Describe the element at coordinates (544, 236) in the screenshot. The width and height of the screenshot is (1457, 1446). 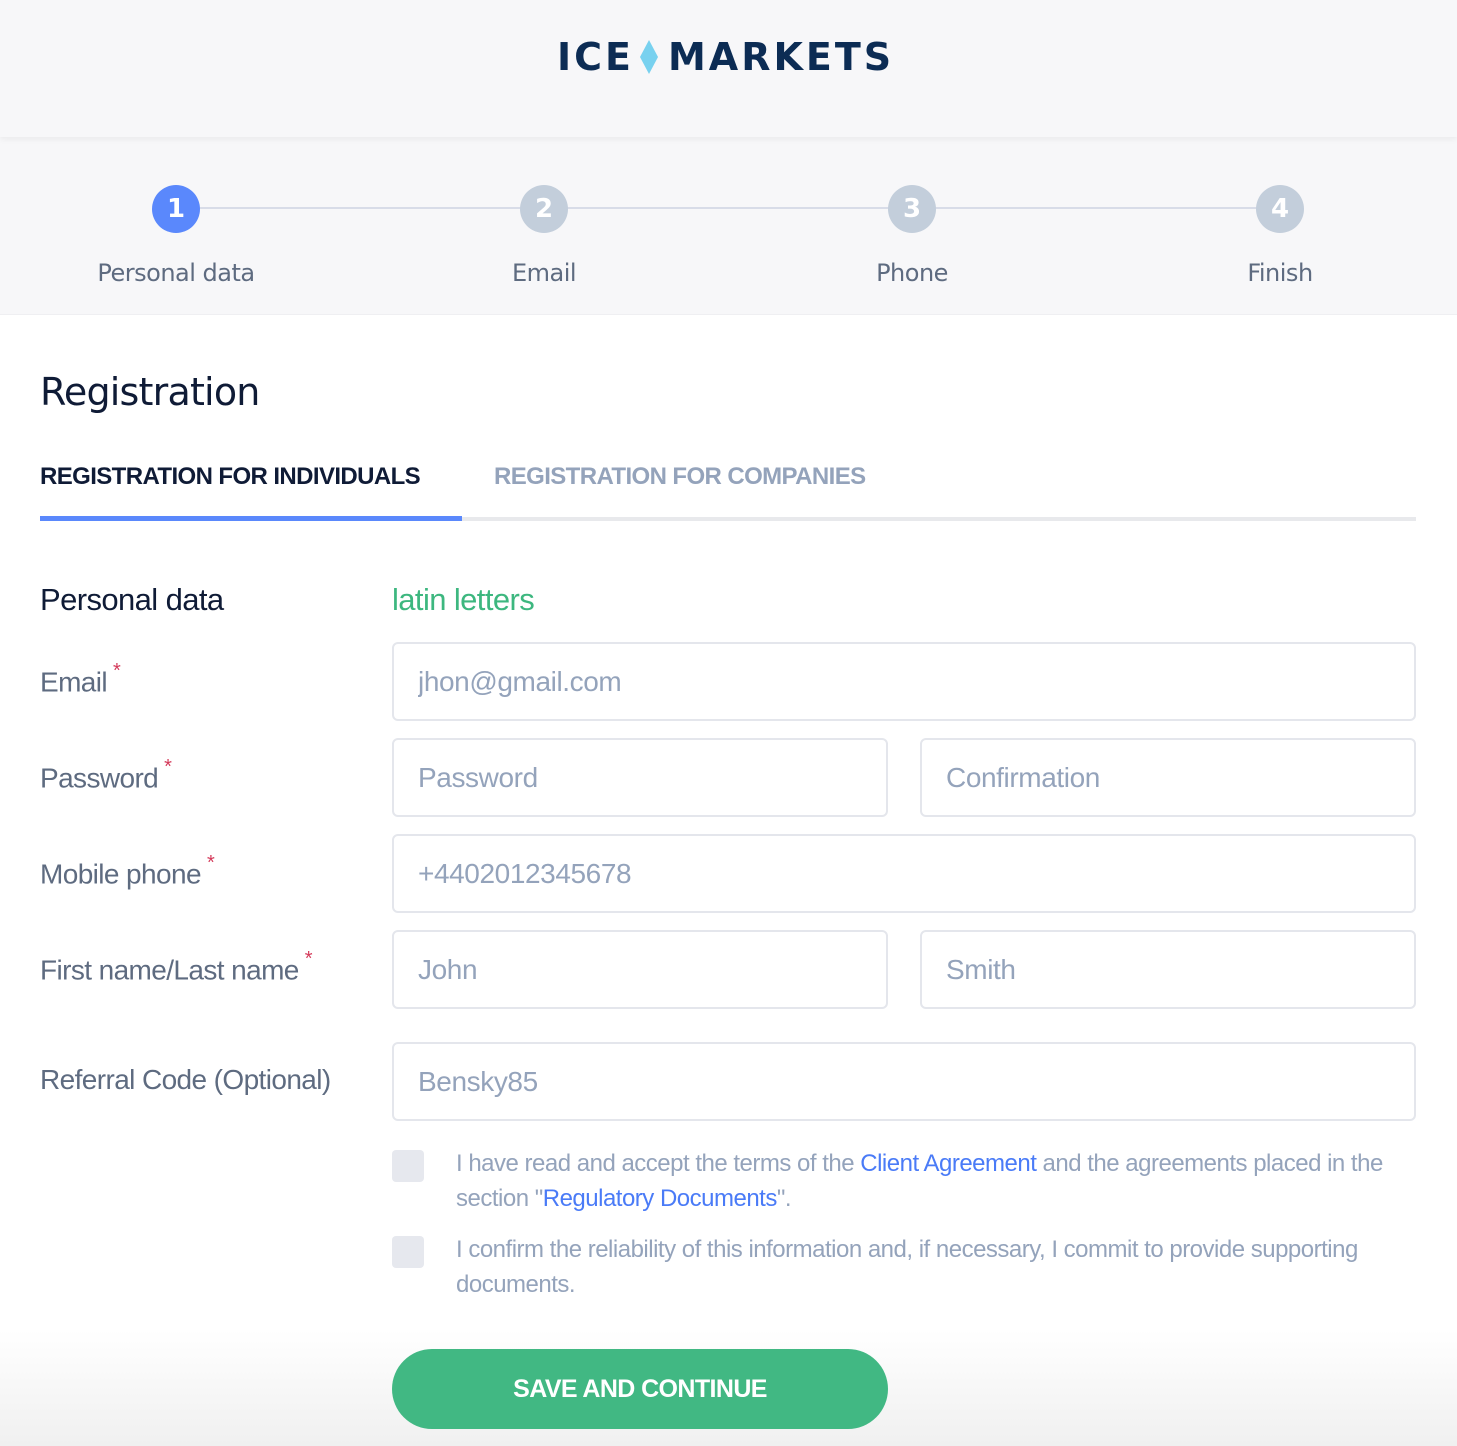
I see `step-email: 2 Email` at that location.